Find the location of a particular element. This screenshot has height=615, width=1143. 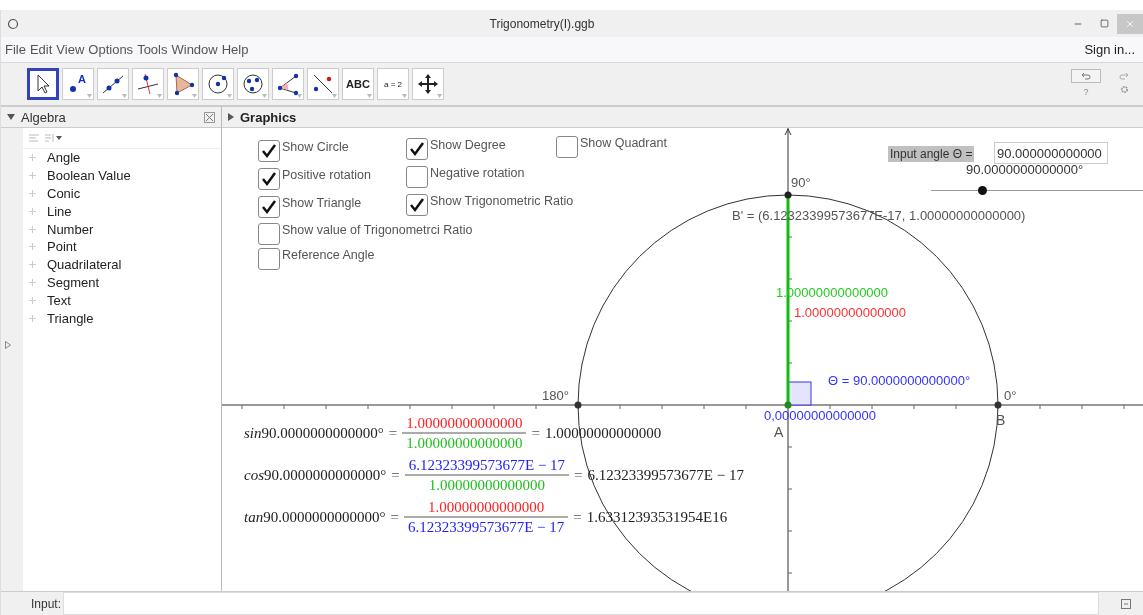

menu-item: View is located at coordinates (70, 49).